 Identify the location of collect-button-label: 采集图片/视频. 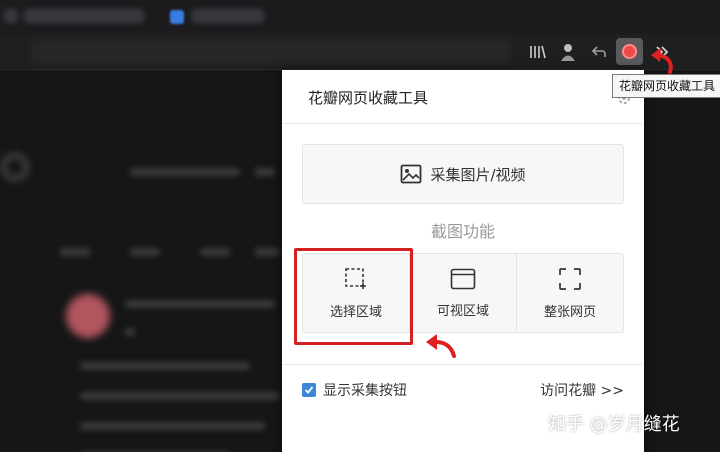
(478, 174).